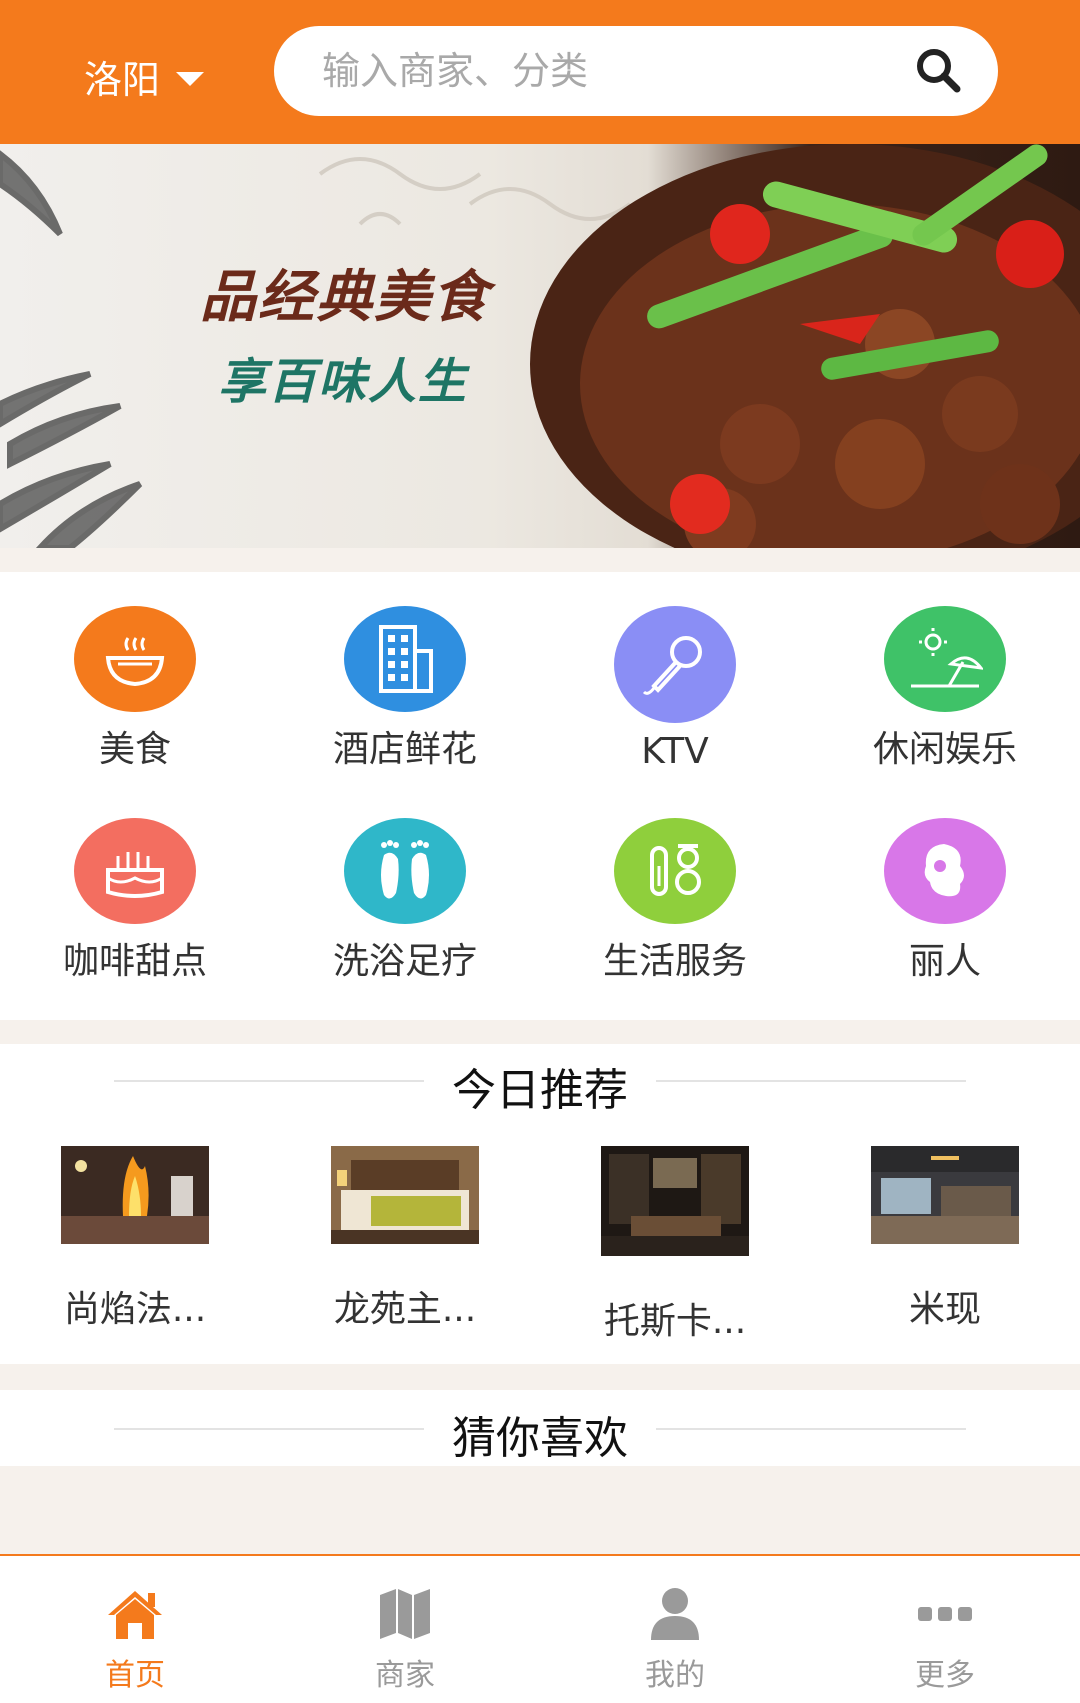 The image size is (1080, 1703). I want to click on nav-home: 首页, so click(135, 1629).